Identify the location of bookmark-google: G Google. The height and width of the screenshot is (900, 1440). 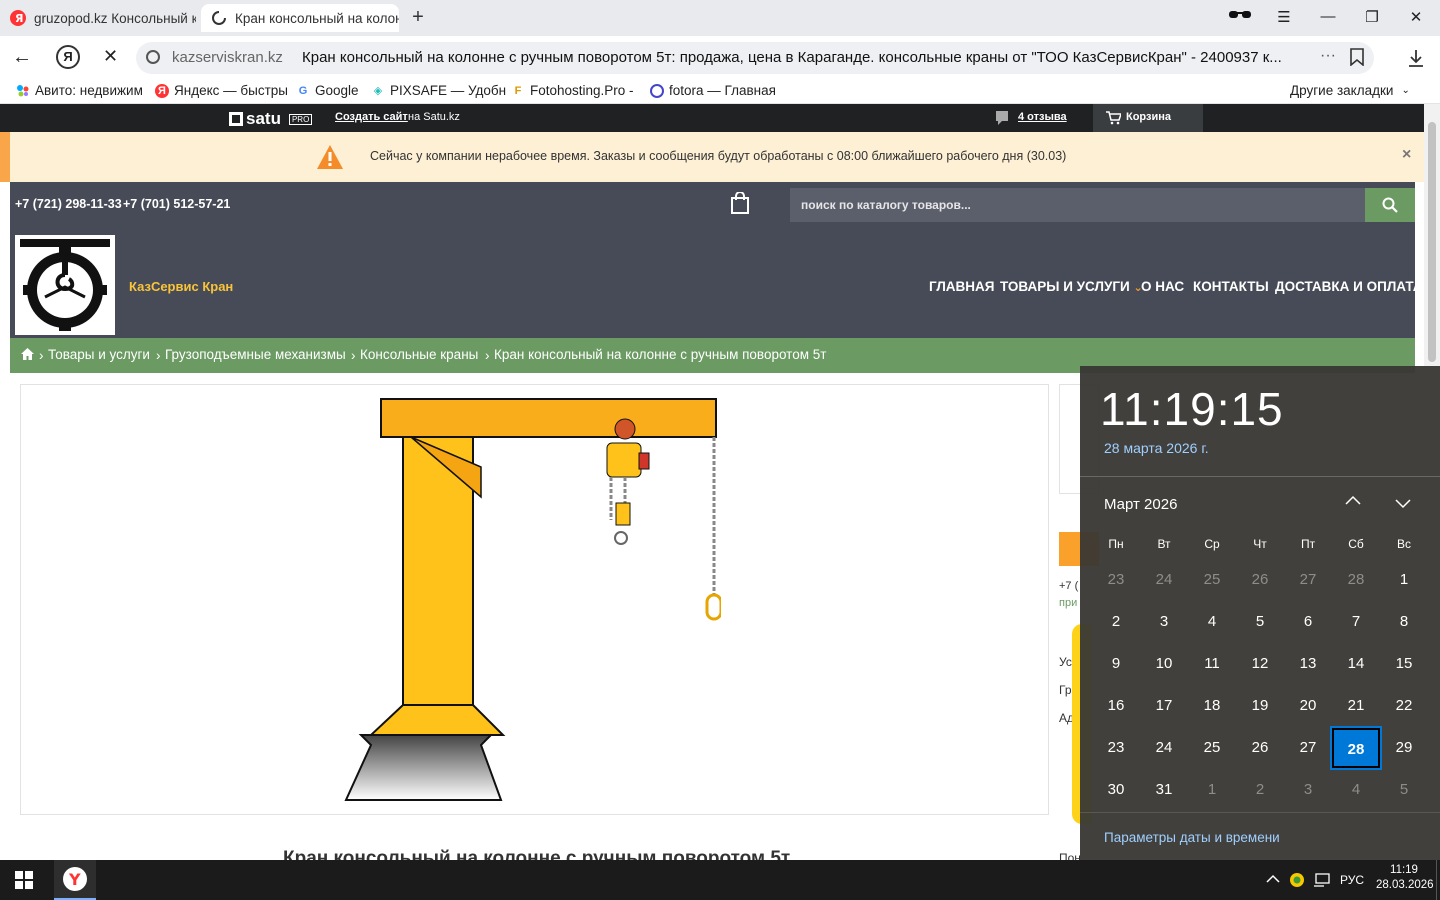
(327, 90).